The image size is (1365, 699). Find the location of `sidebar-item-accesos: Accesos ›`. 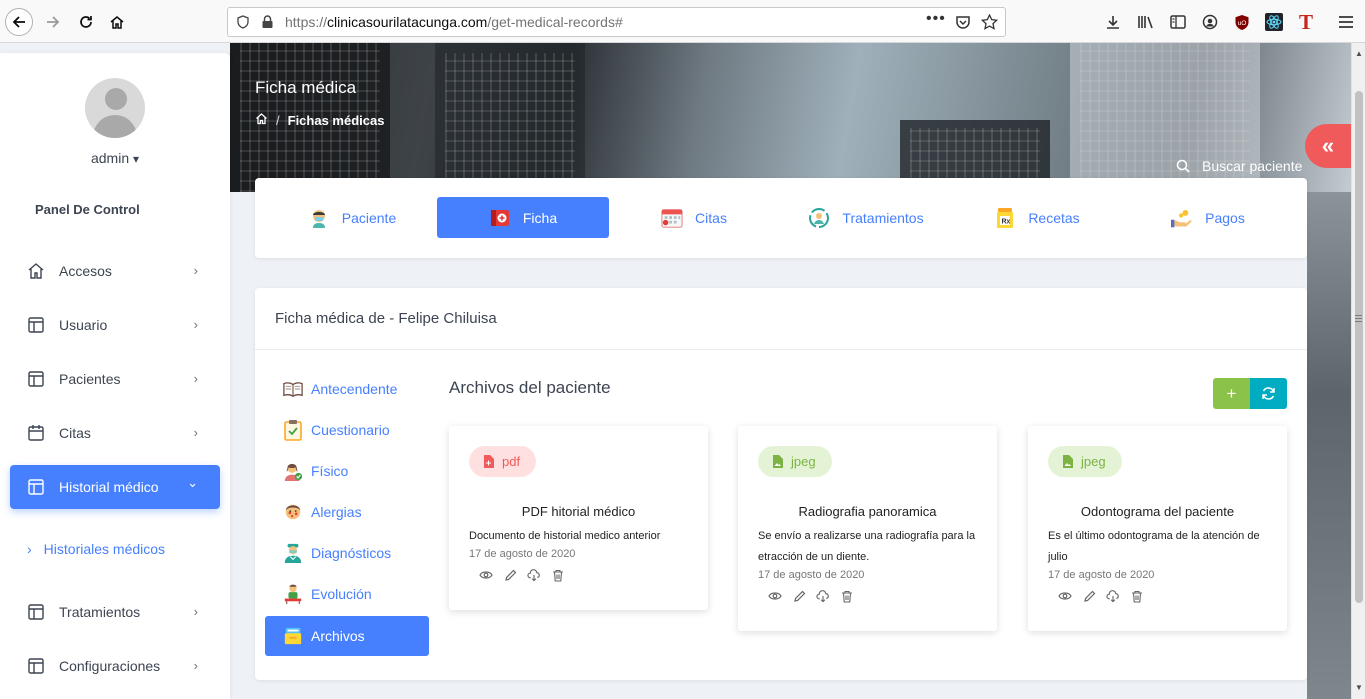

sidebar-item-accesos: Accesos › is located at coordinates (115, 271).